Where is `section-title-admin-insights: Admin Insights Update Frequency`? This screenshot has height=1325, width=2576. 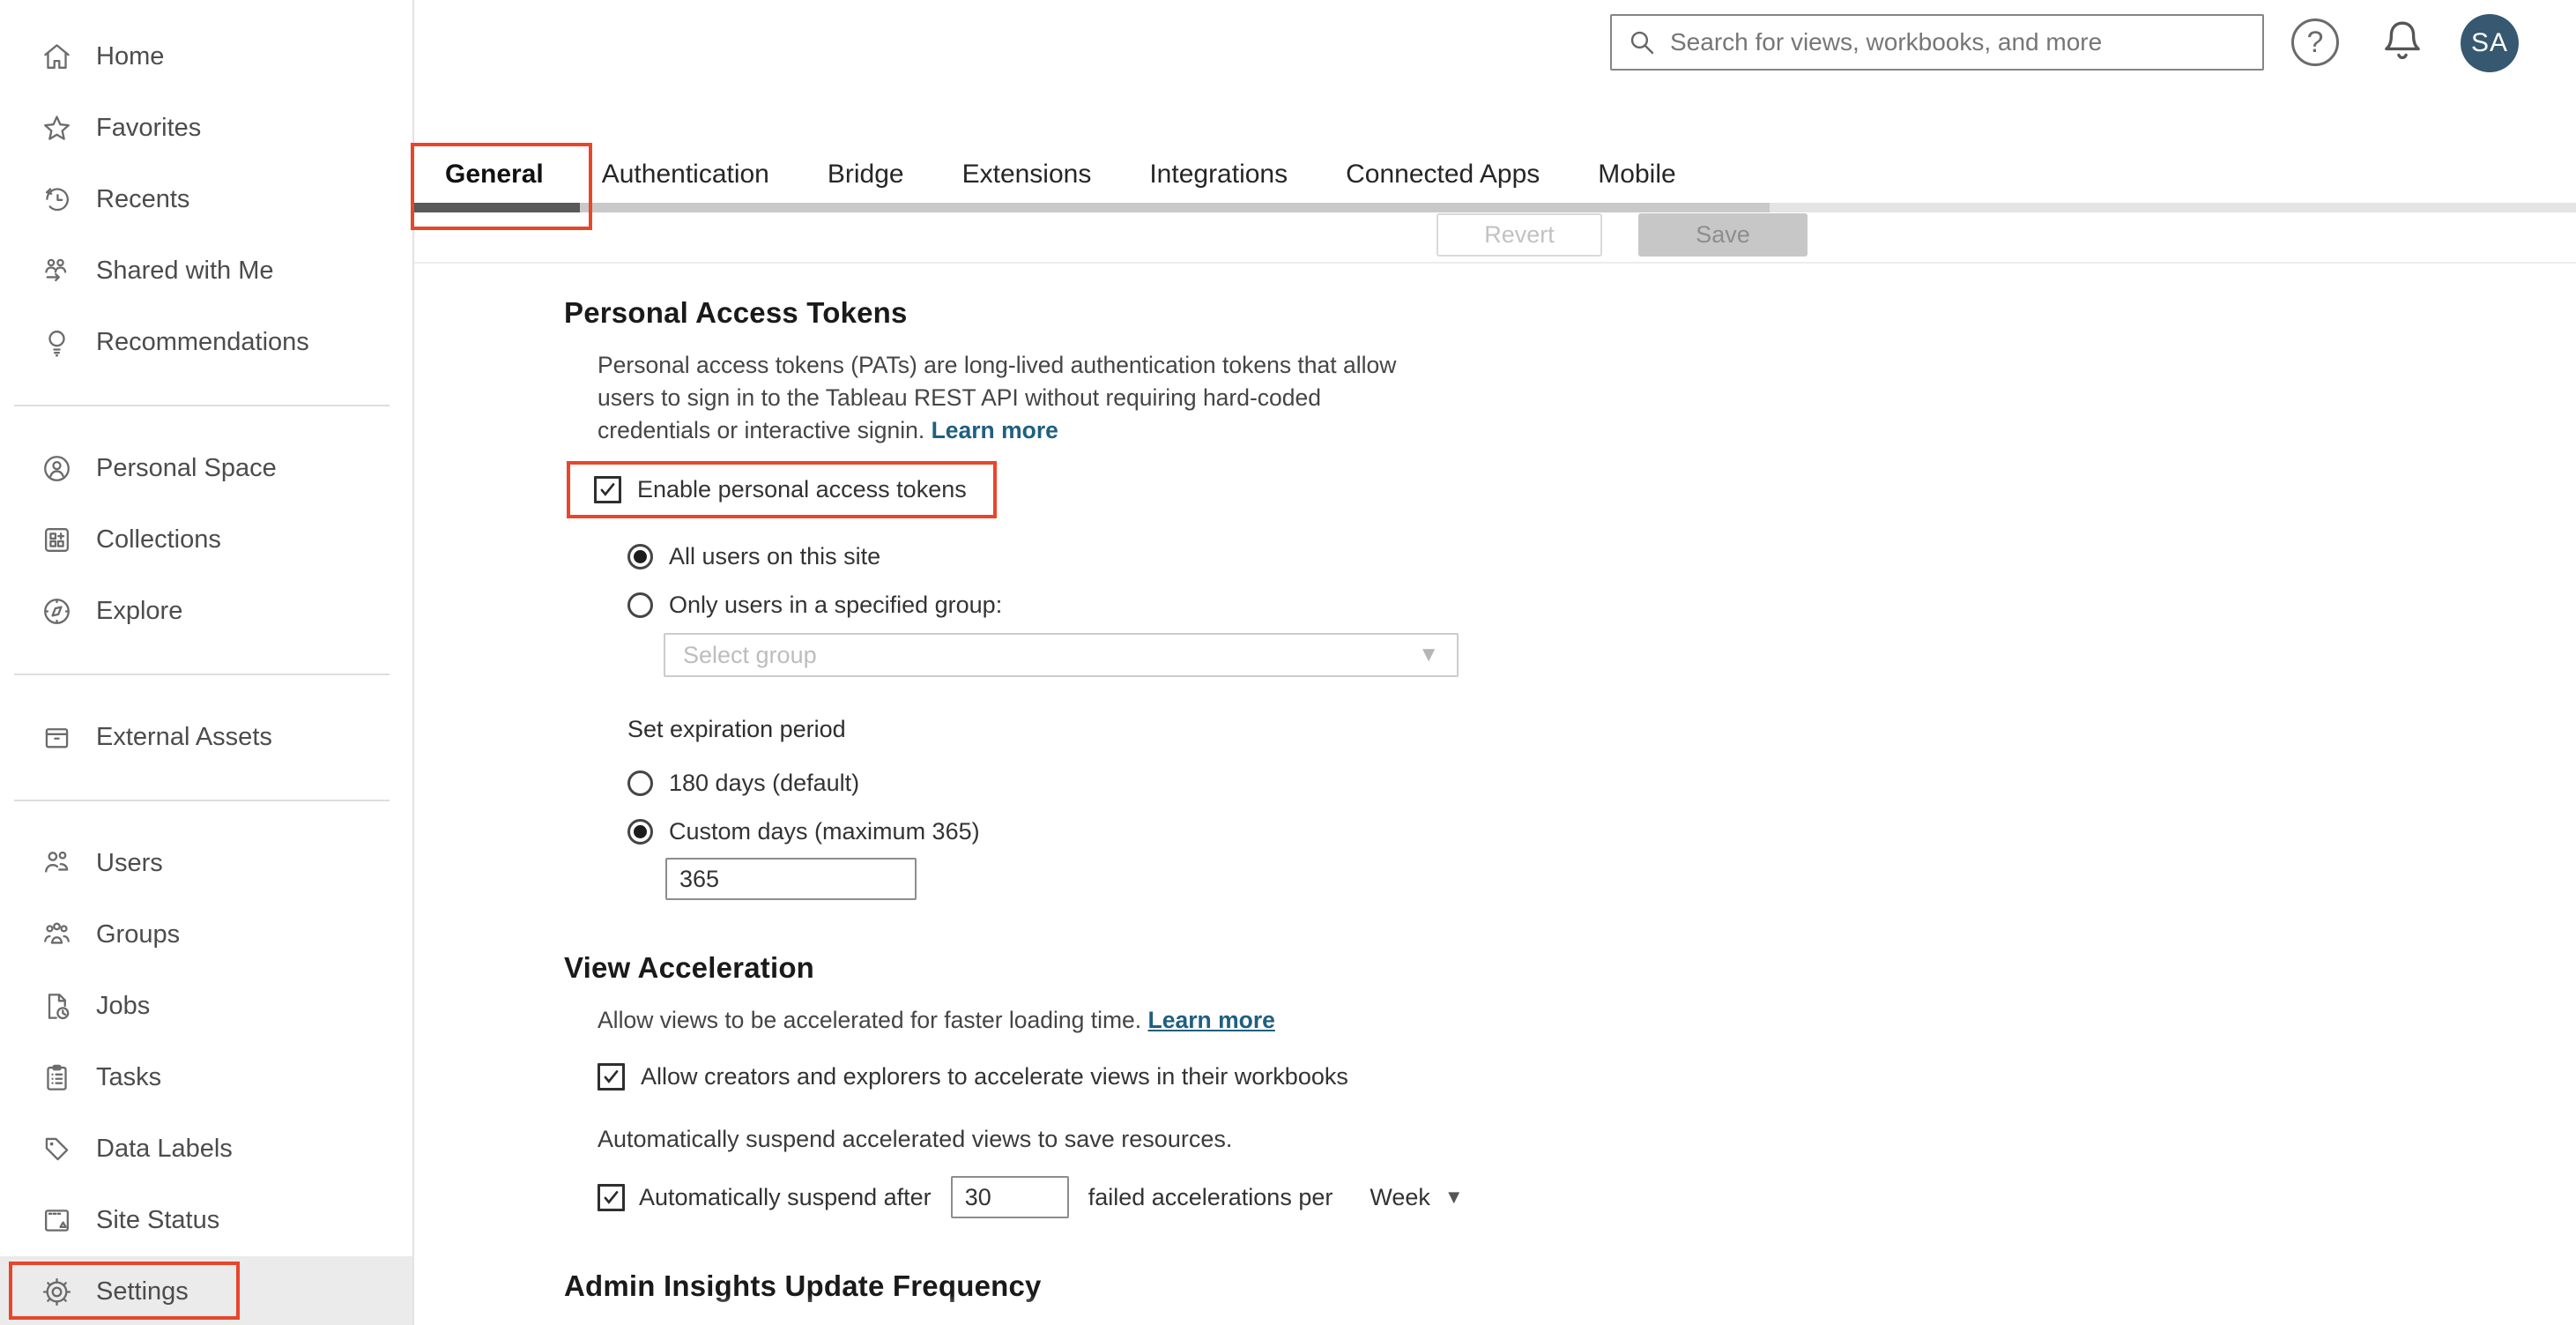
section-title-admin-insights: Admin Insights Update Frequency is located at coordinates (803, 1285).